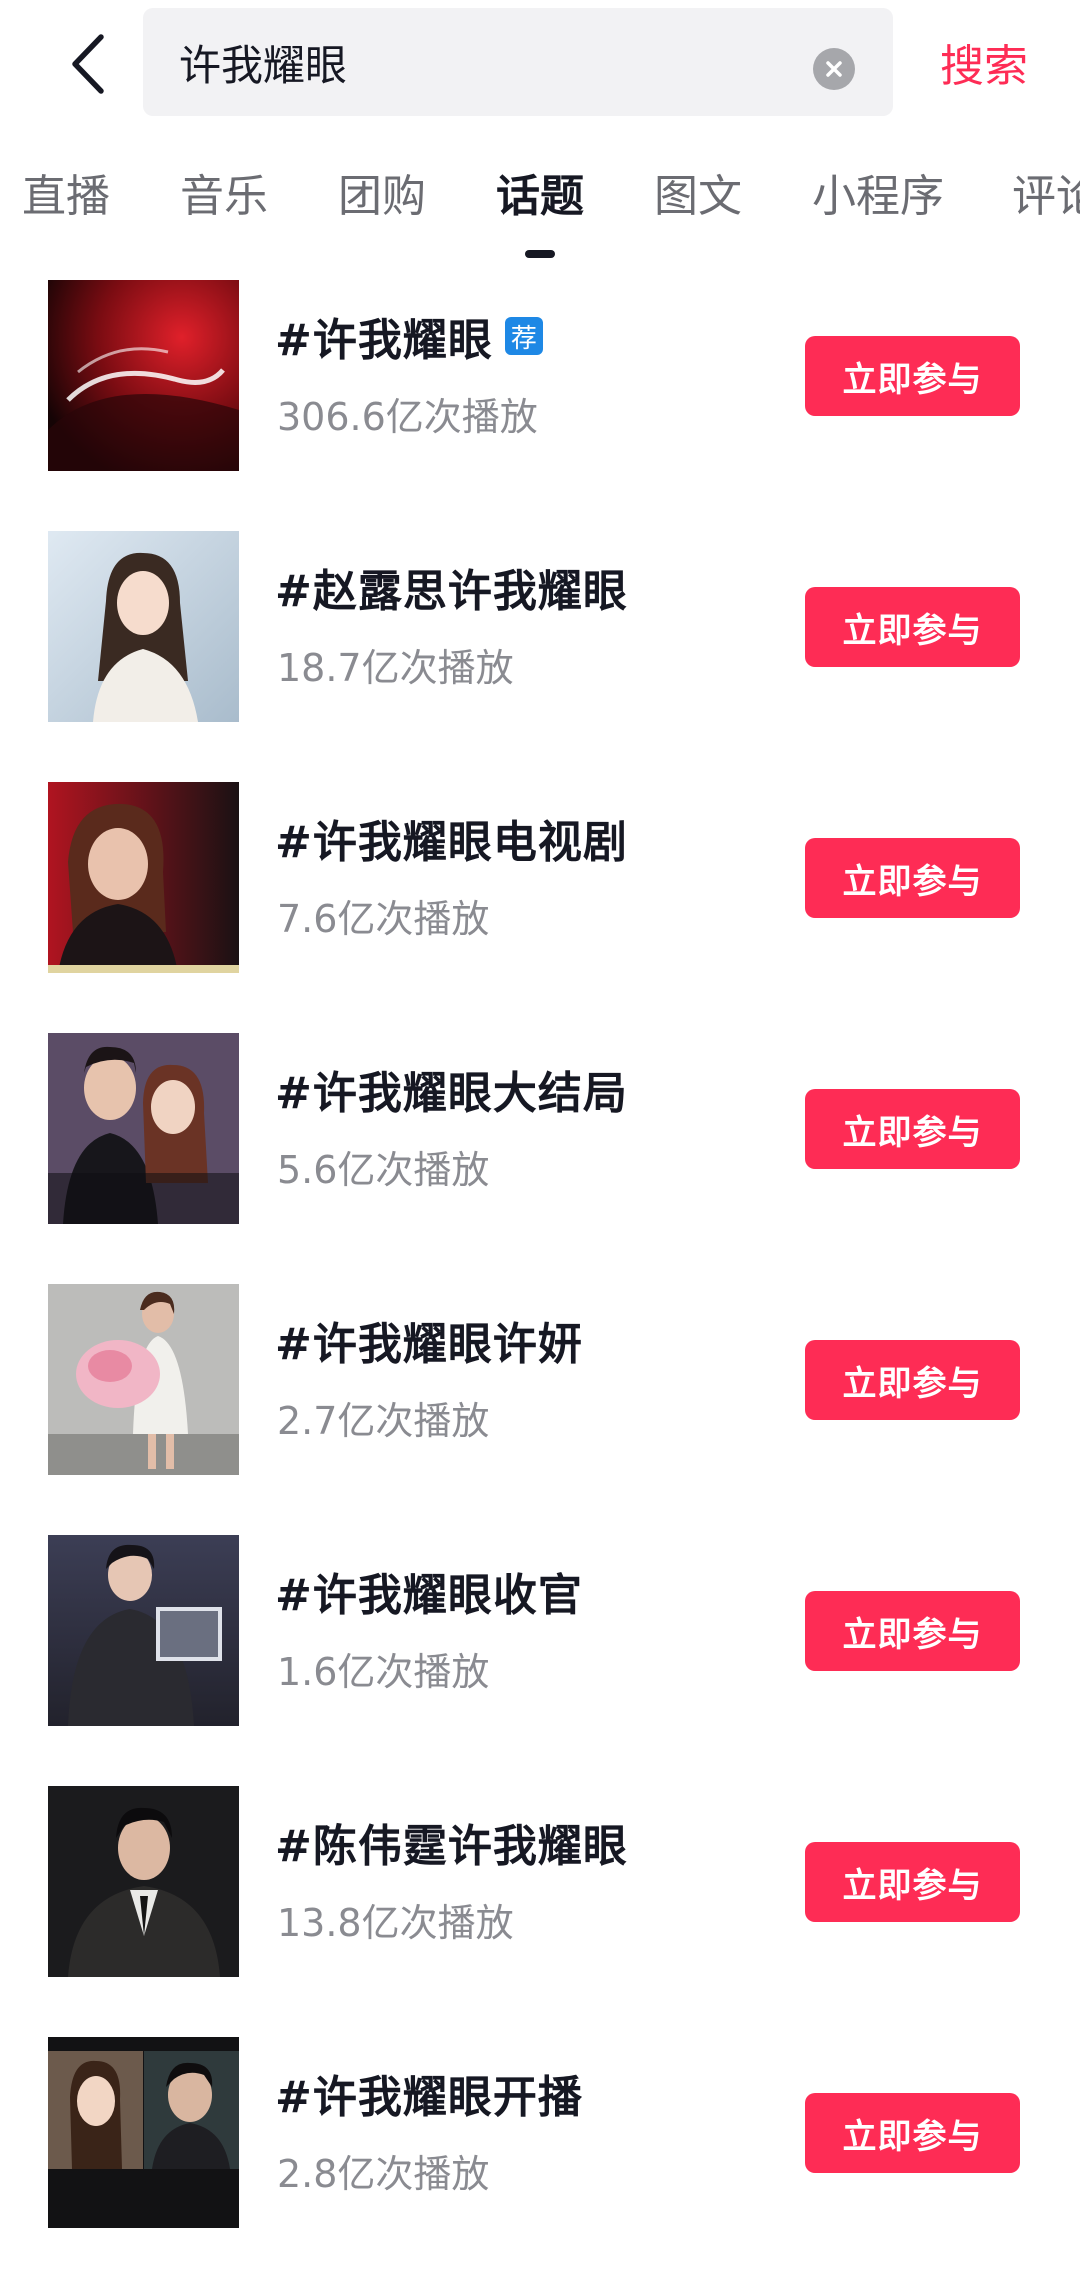 This screenshot has width=1080, height=2273. I want to click on tab-group-buy: 团购, so click(382, 192).